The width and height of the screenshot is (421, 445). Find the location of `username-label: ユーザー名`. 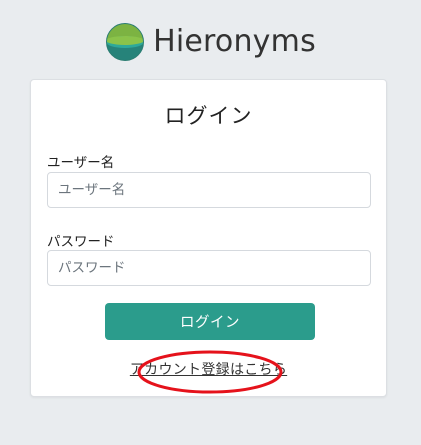

username-label: ユーザー名 is located at coordinates (81, 163).